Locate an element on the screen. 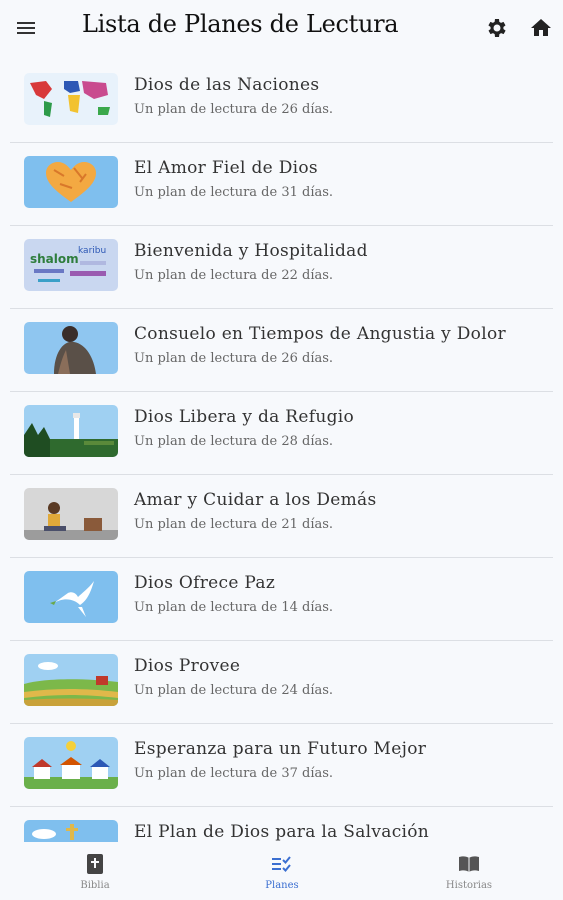 The width and height of the screenshot is (563, 900). nav-label: Planes is located at coordinates (282, 885).